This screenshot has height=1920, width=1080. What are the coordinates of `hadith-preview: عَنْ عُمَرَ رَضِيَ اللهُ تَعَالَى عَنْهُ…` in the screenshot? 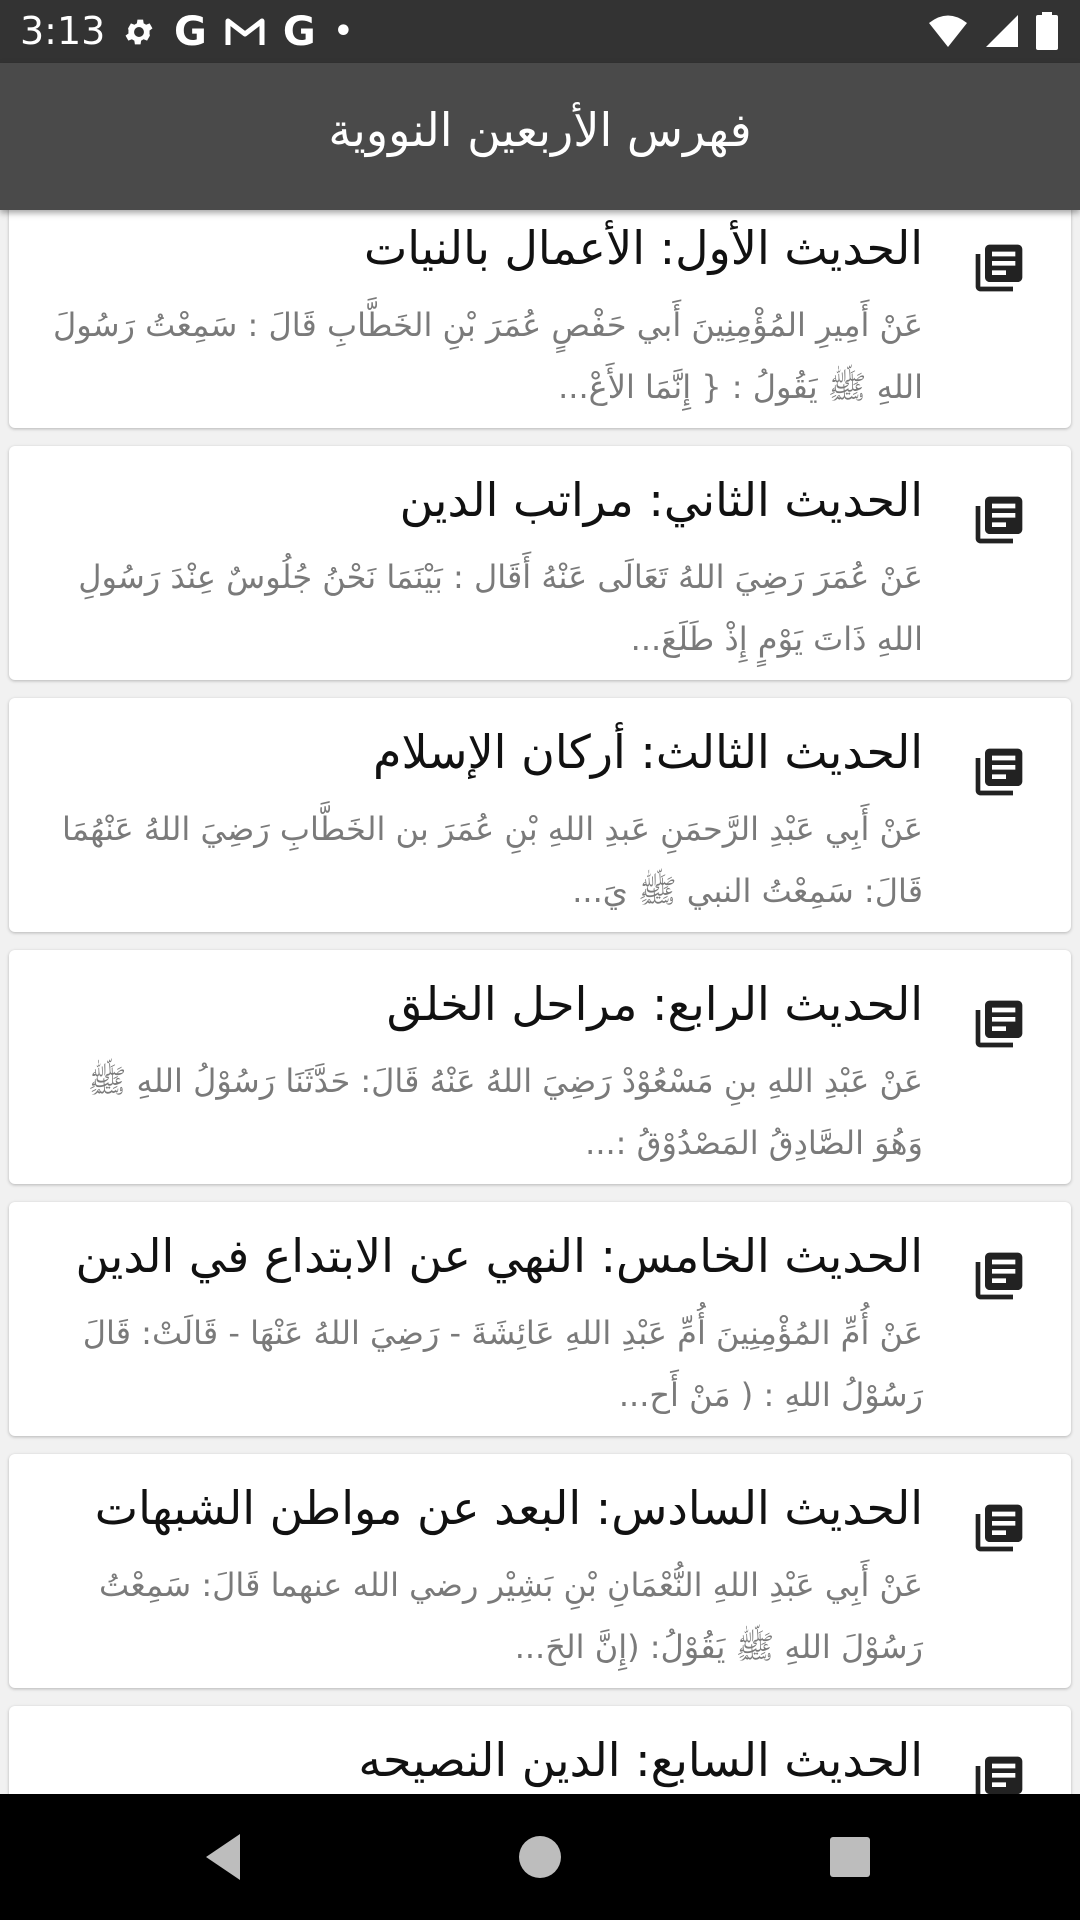 It's located at (500, 608).